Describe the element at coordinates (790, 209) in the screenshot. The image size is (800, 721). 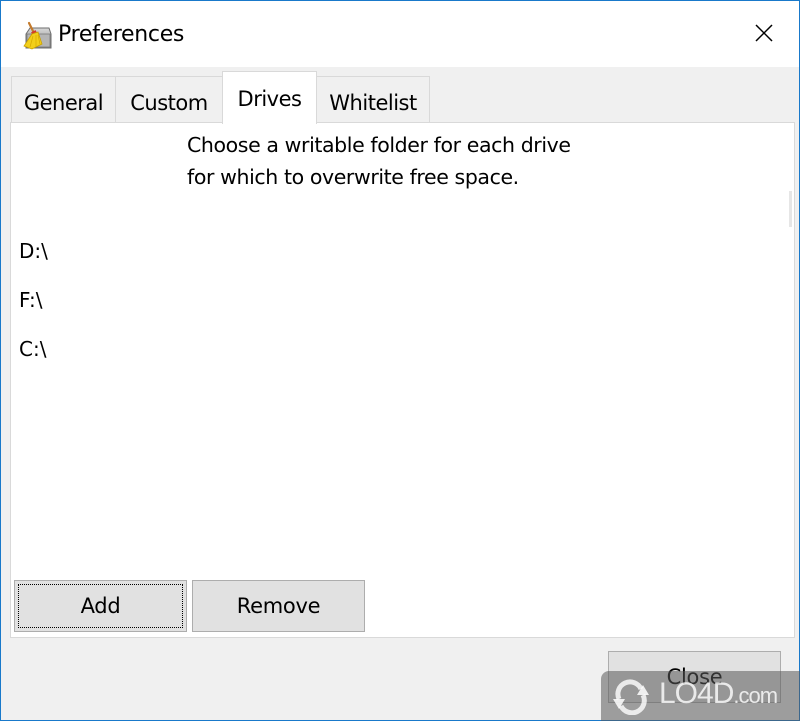
I see `scrollbar` at that location.